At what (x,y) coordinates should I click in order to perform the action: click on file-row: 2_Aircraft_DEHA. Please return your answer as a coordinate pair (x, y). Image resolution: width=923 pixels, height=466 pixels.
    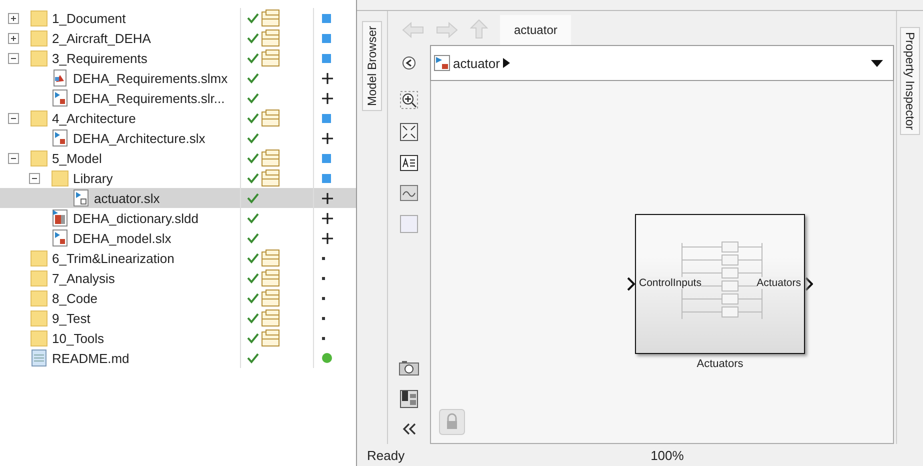
    Looking at the image, I should click on (178, 38).